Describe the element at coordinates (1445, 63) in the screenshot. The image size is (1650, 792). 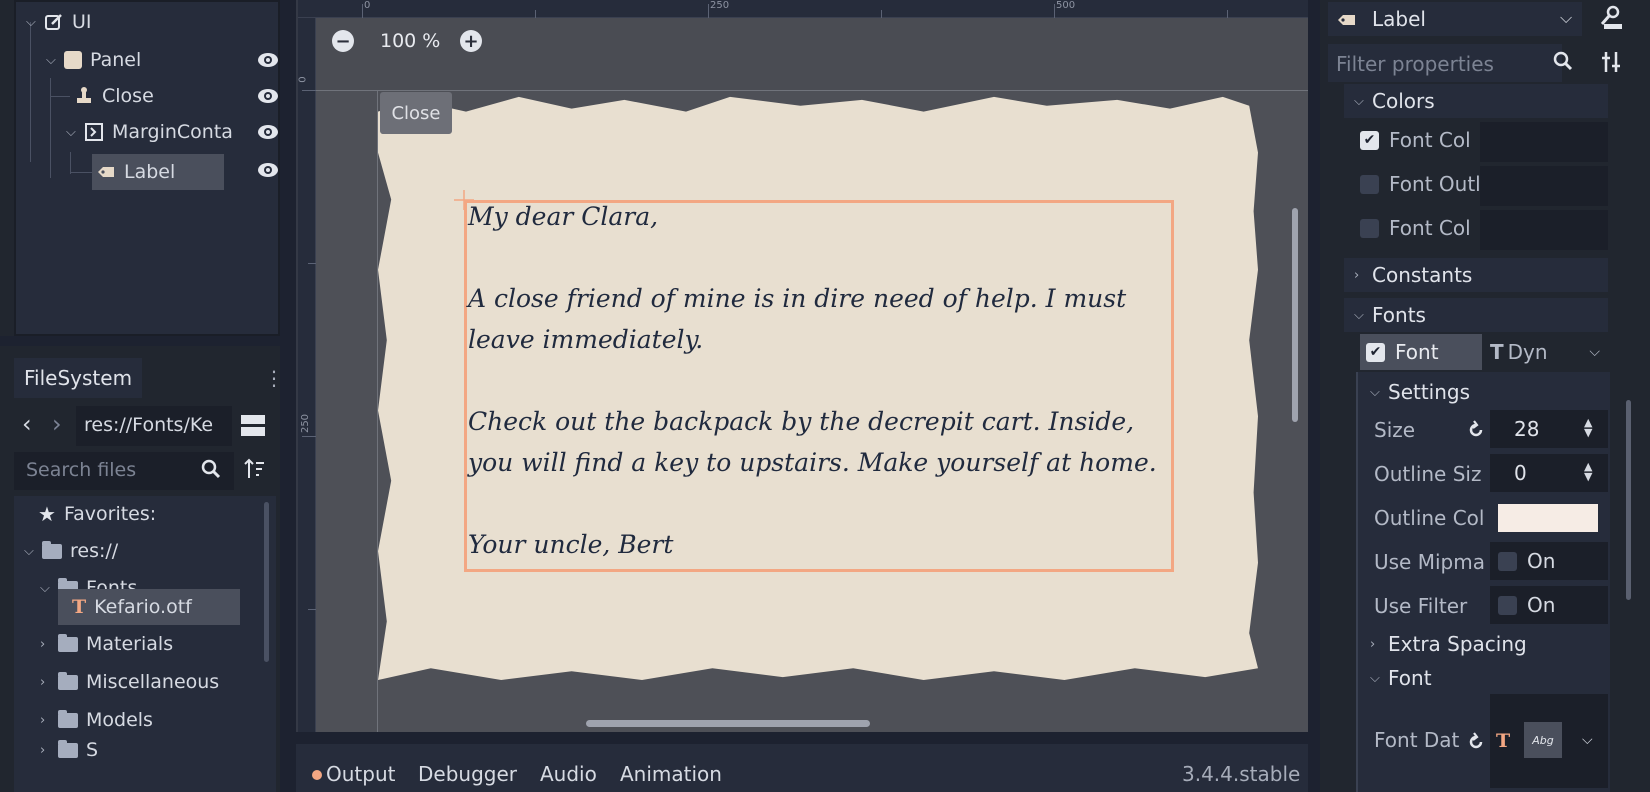
I see `filter-properties-input: Filter properties` at that location.